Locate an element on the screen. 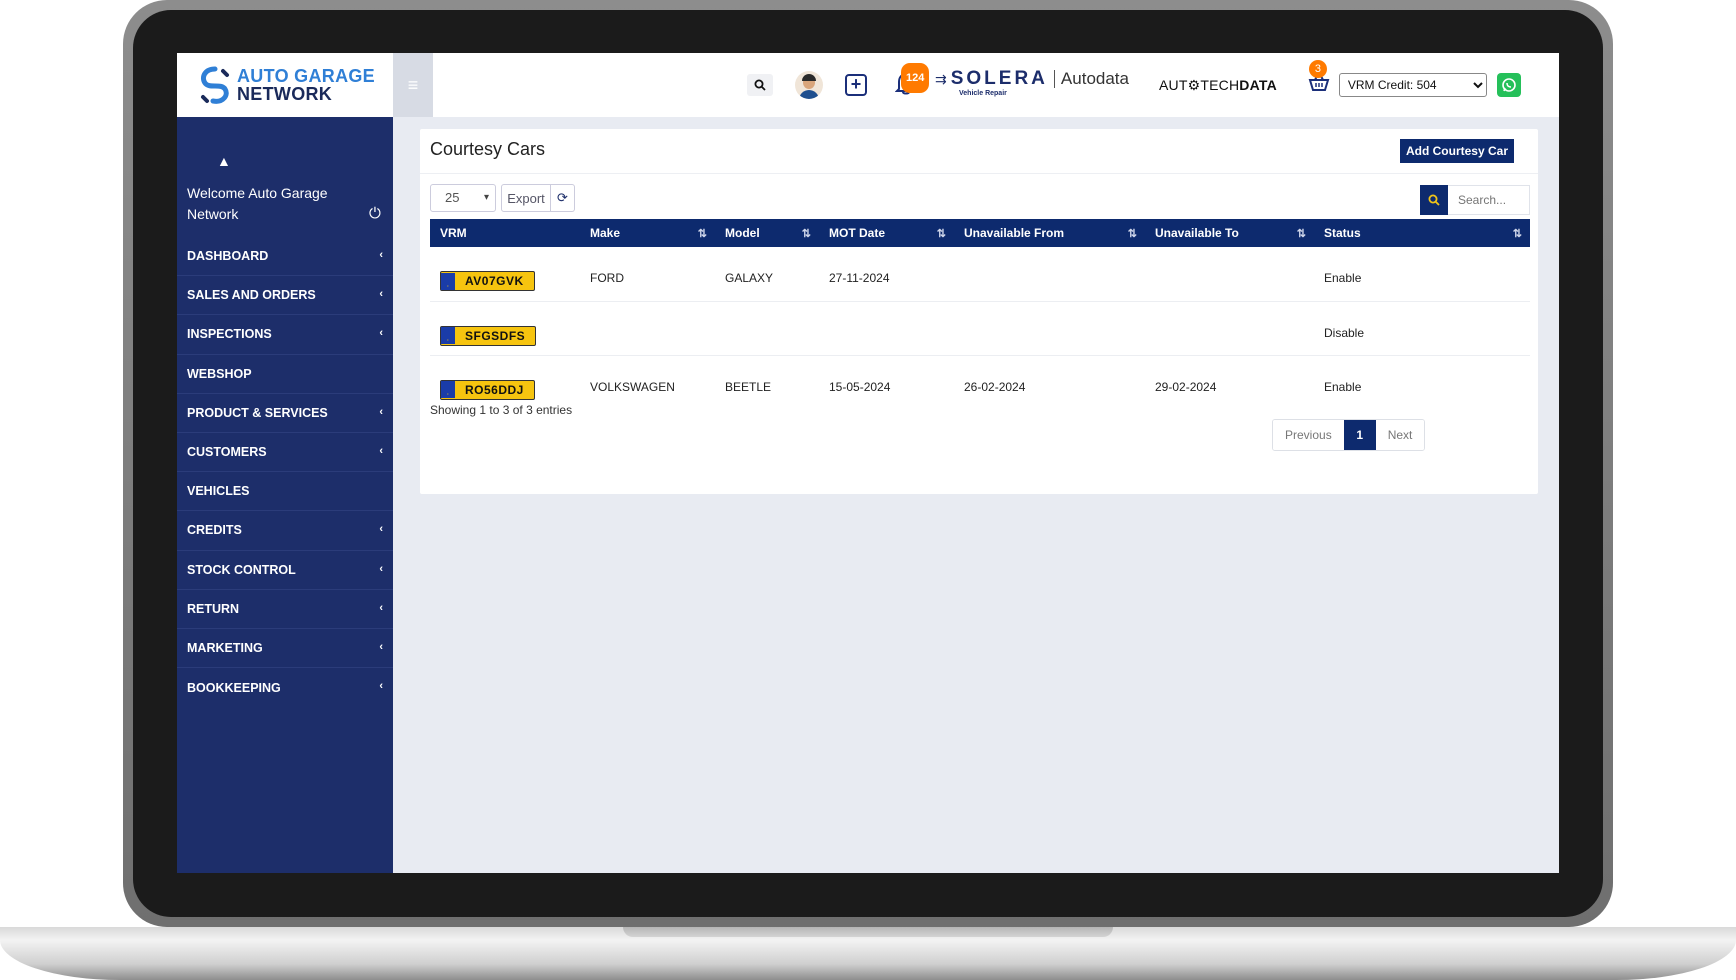 This screenshot has height=980, width=1736. table-row: · AV07GVK FORD GALAXY 27-11-2024 Enable is located at coordinates (980, 274).